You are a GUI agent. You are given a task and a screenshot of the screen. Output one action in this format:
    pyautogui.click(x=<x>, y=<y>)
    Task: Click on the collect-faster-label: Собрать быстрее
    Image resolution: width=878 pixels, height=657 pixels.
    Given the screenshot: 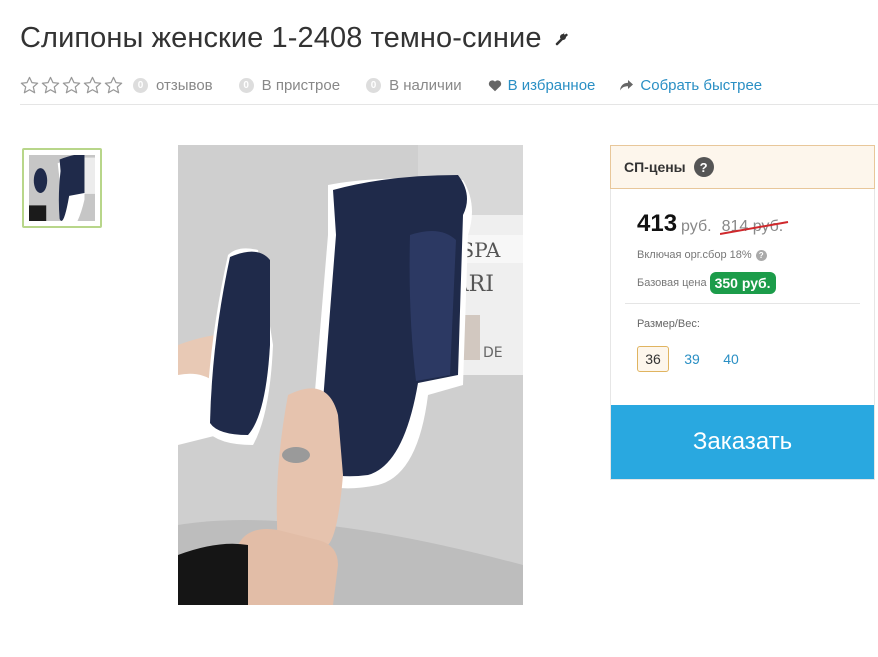 What is the action you would take?
    pyautogui.click(x=701, y=85)
    